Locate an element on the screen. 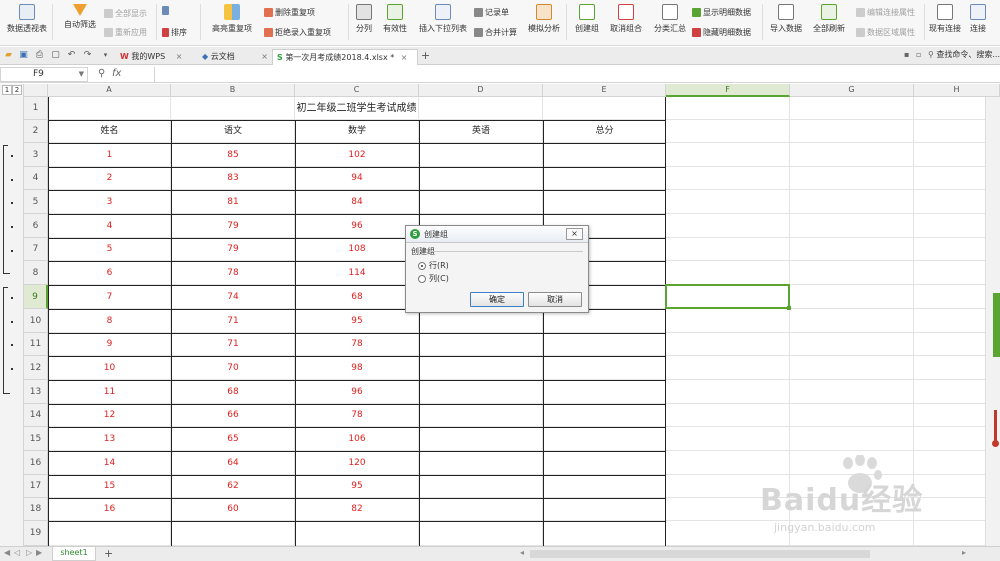  hide-detail-button: 隐藏明细数据 is located at coordinates (721, 32).